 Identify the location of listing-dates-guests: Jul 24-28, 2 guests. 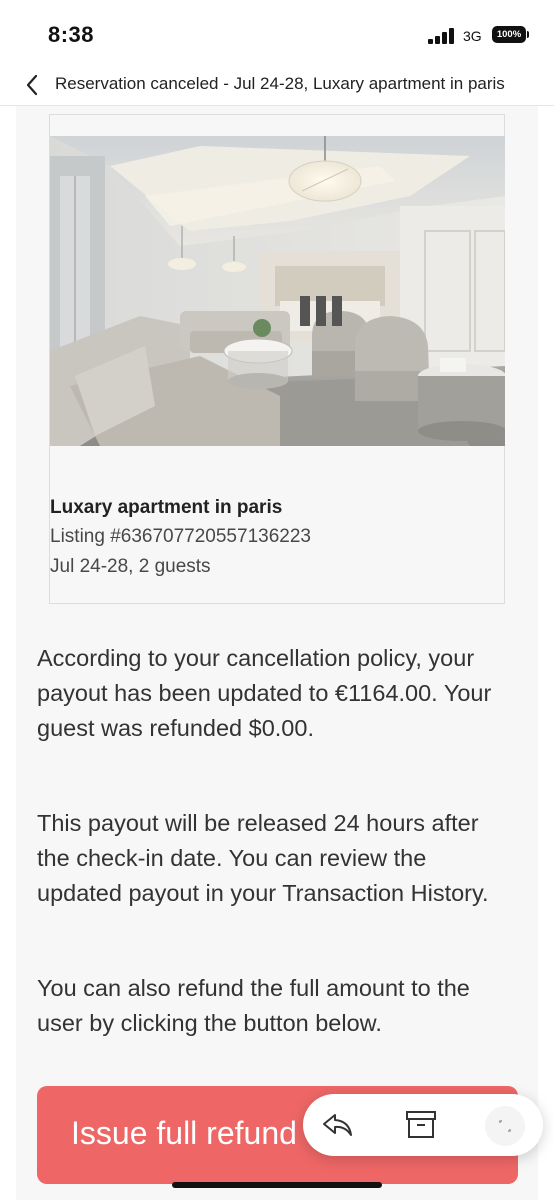
(130, 566).